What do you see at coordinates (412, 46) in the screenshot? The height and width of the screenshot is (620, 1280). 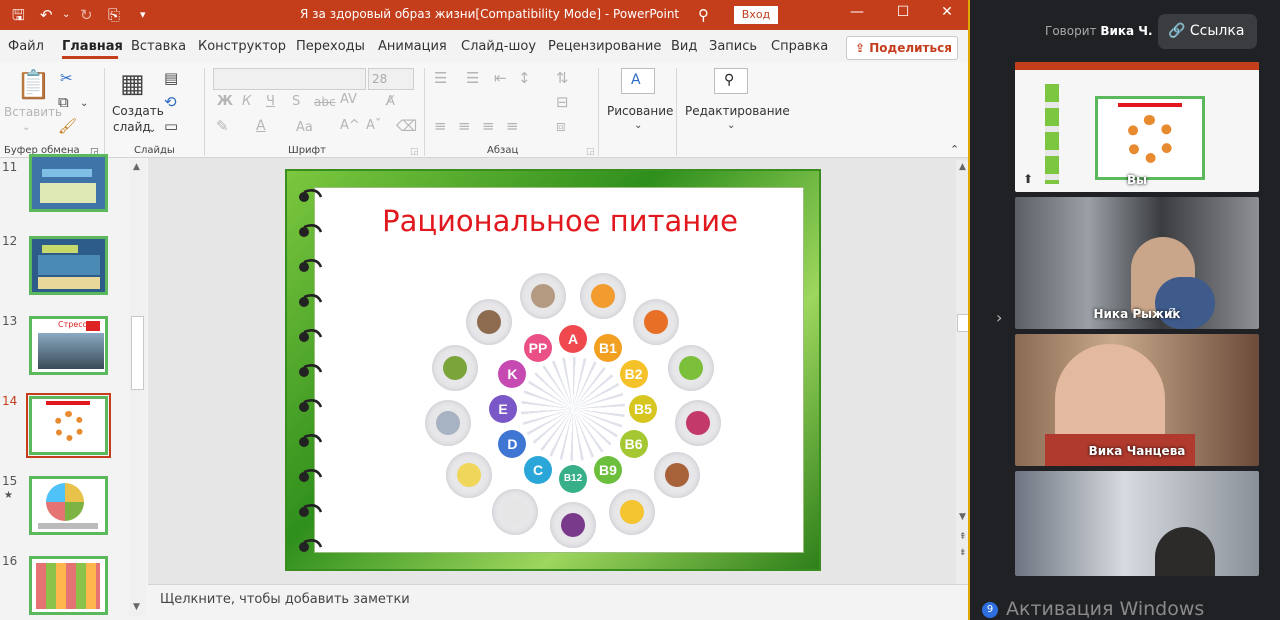 I see `tab-animations: Анимация` at bounding box center [412, 46].